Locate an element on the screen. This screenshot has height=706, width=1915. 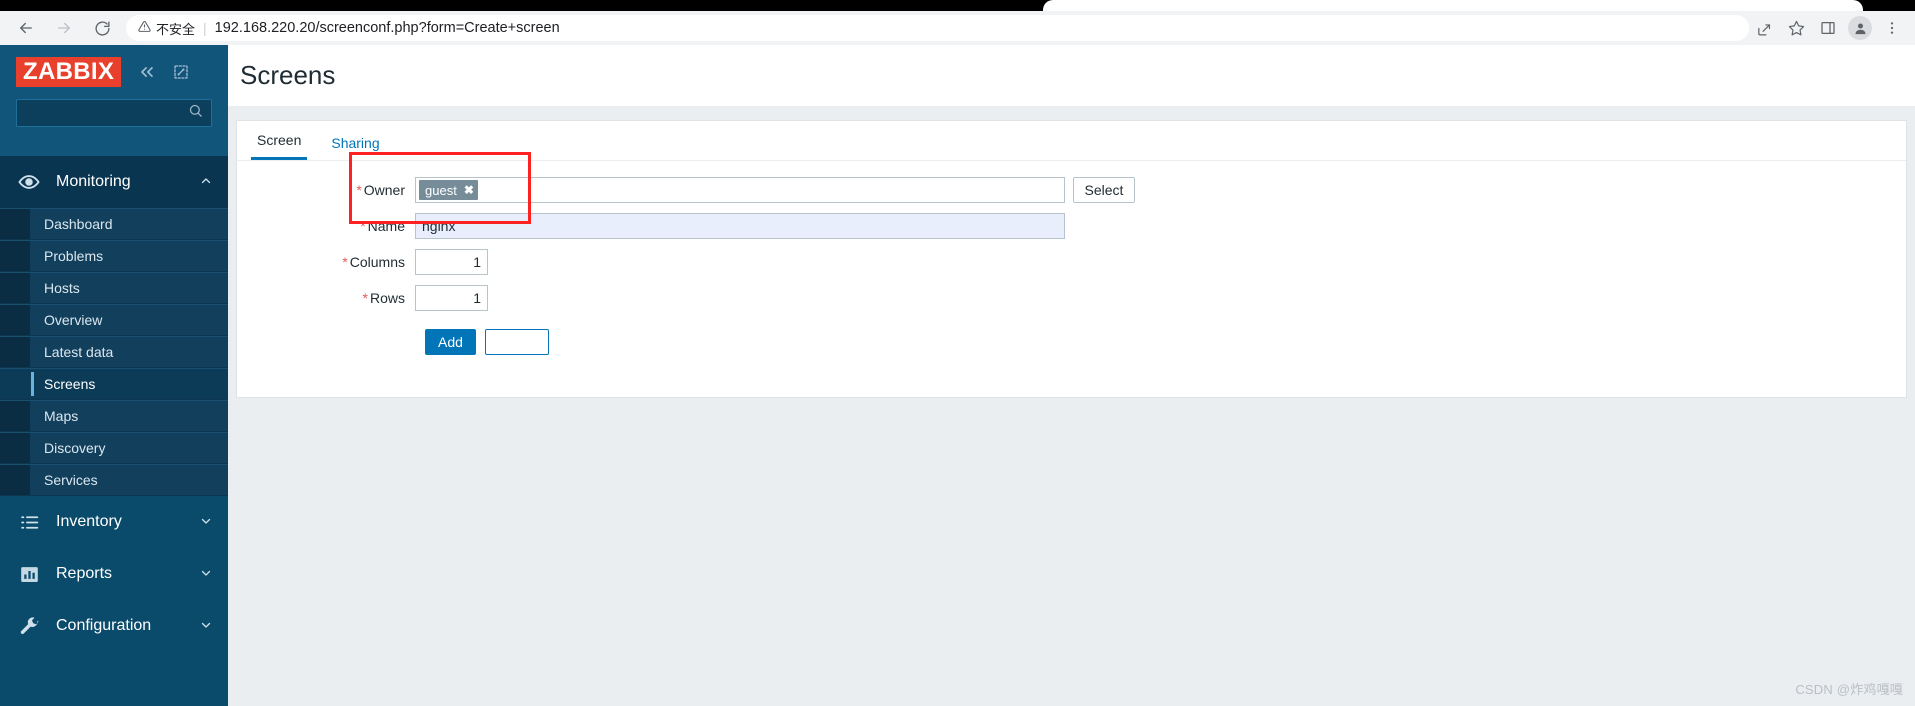
sidebar-section-inventory: Inventory is located at coordinates (114, 522).